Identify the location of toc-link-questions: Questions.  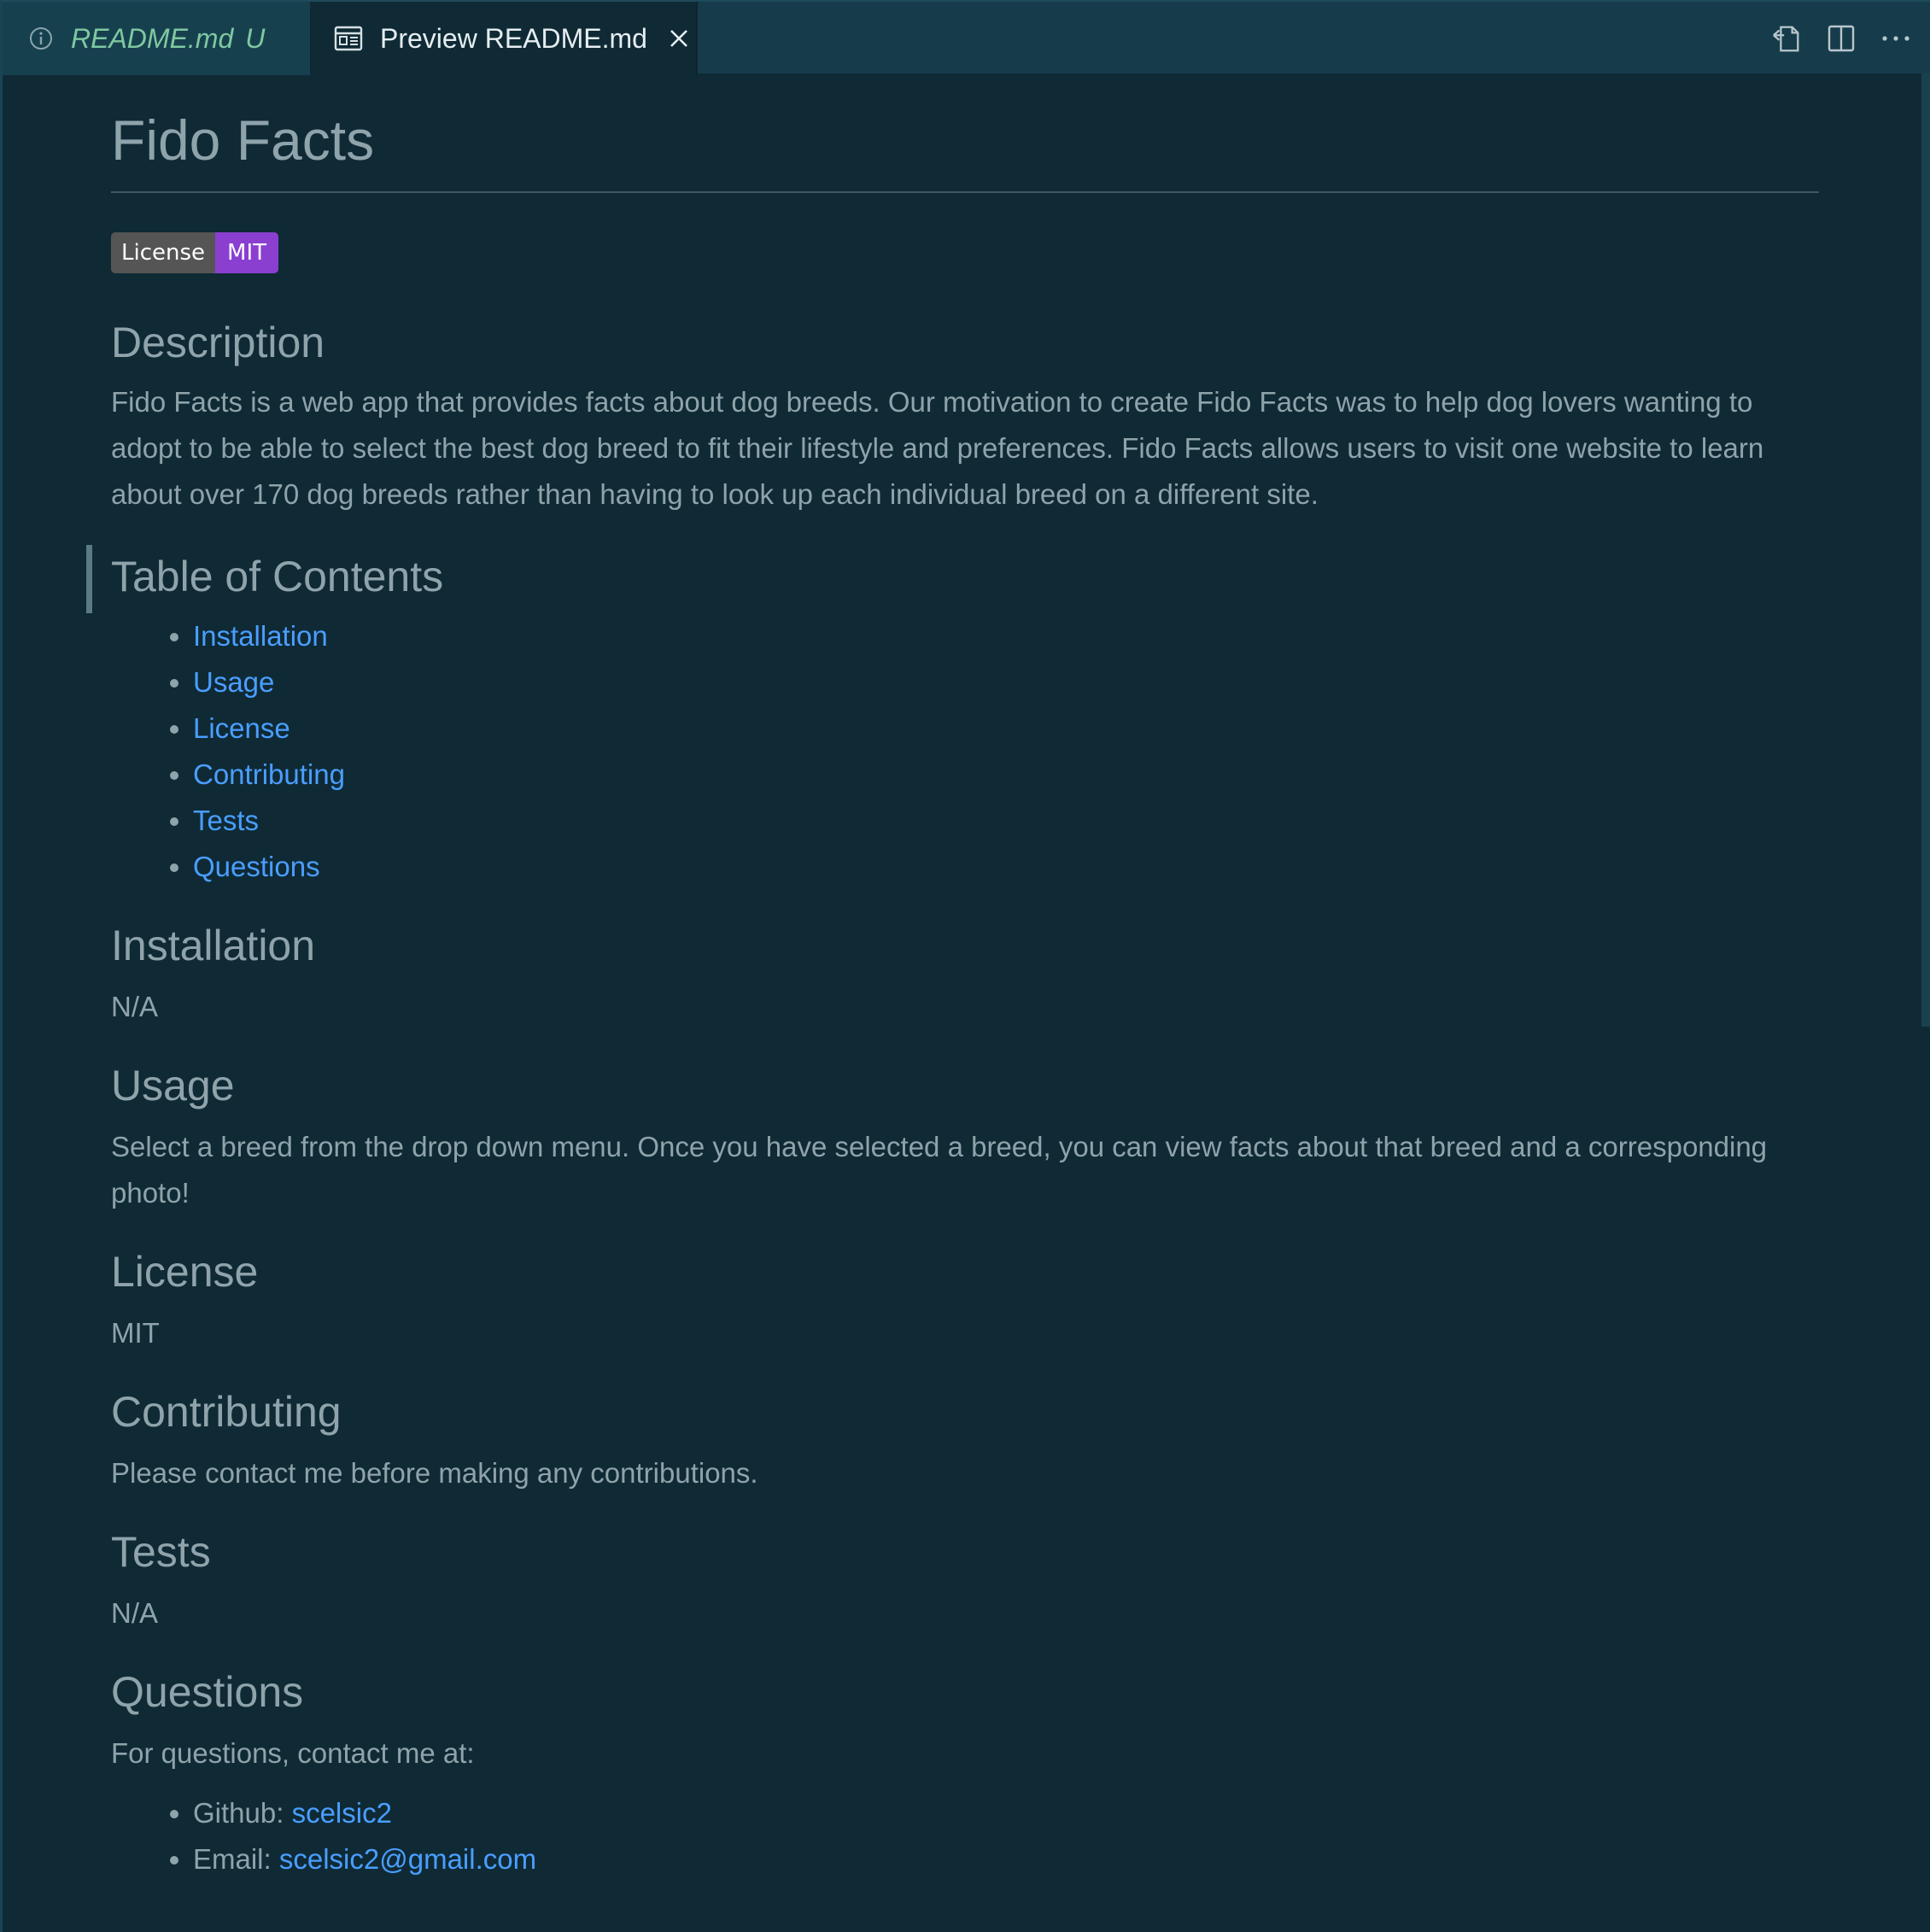
(256, 866).